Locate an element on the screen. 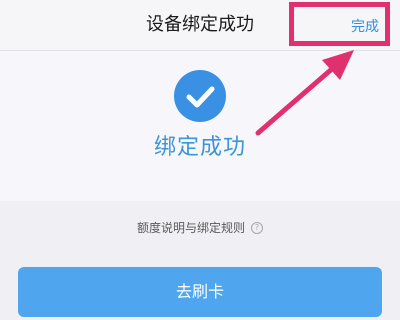 The image size is (400, 320). swipe-card-button: 去刷卡 is located at coordinates (200, 292).